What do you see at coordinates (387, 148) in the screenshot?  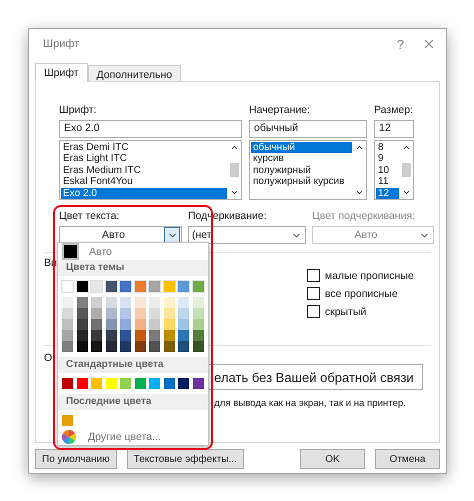 I see `list-item: 8` at bounding box center [387, 148].